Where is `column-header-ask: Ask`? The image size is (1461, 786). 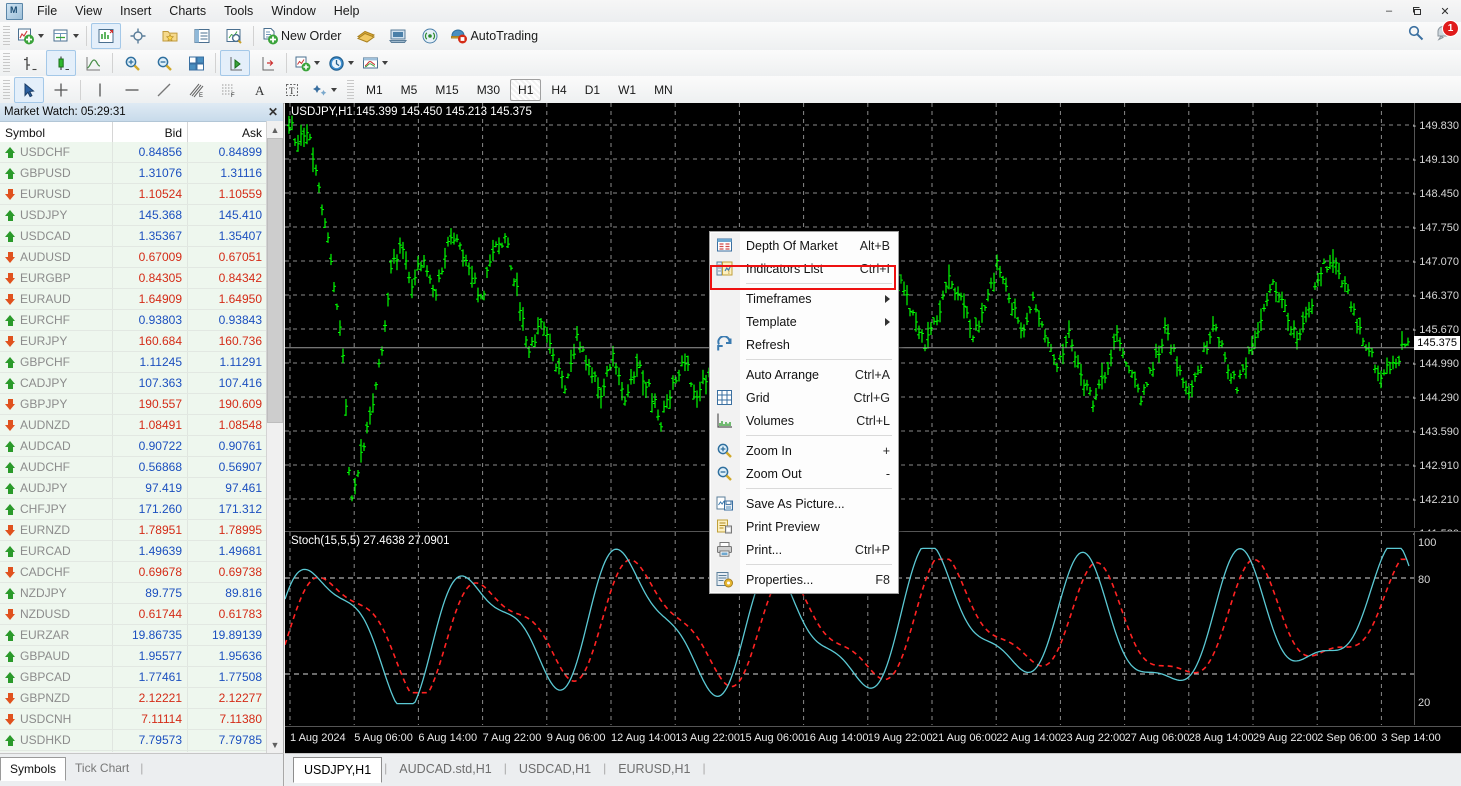
column-header-ask: Ask is located at coordinates (228, 132).